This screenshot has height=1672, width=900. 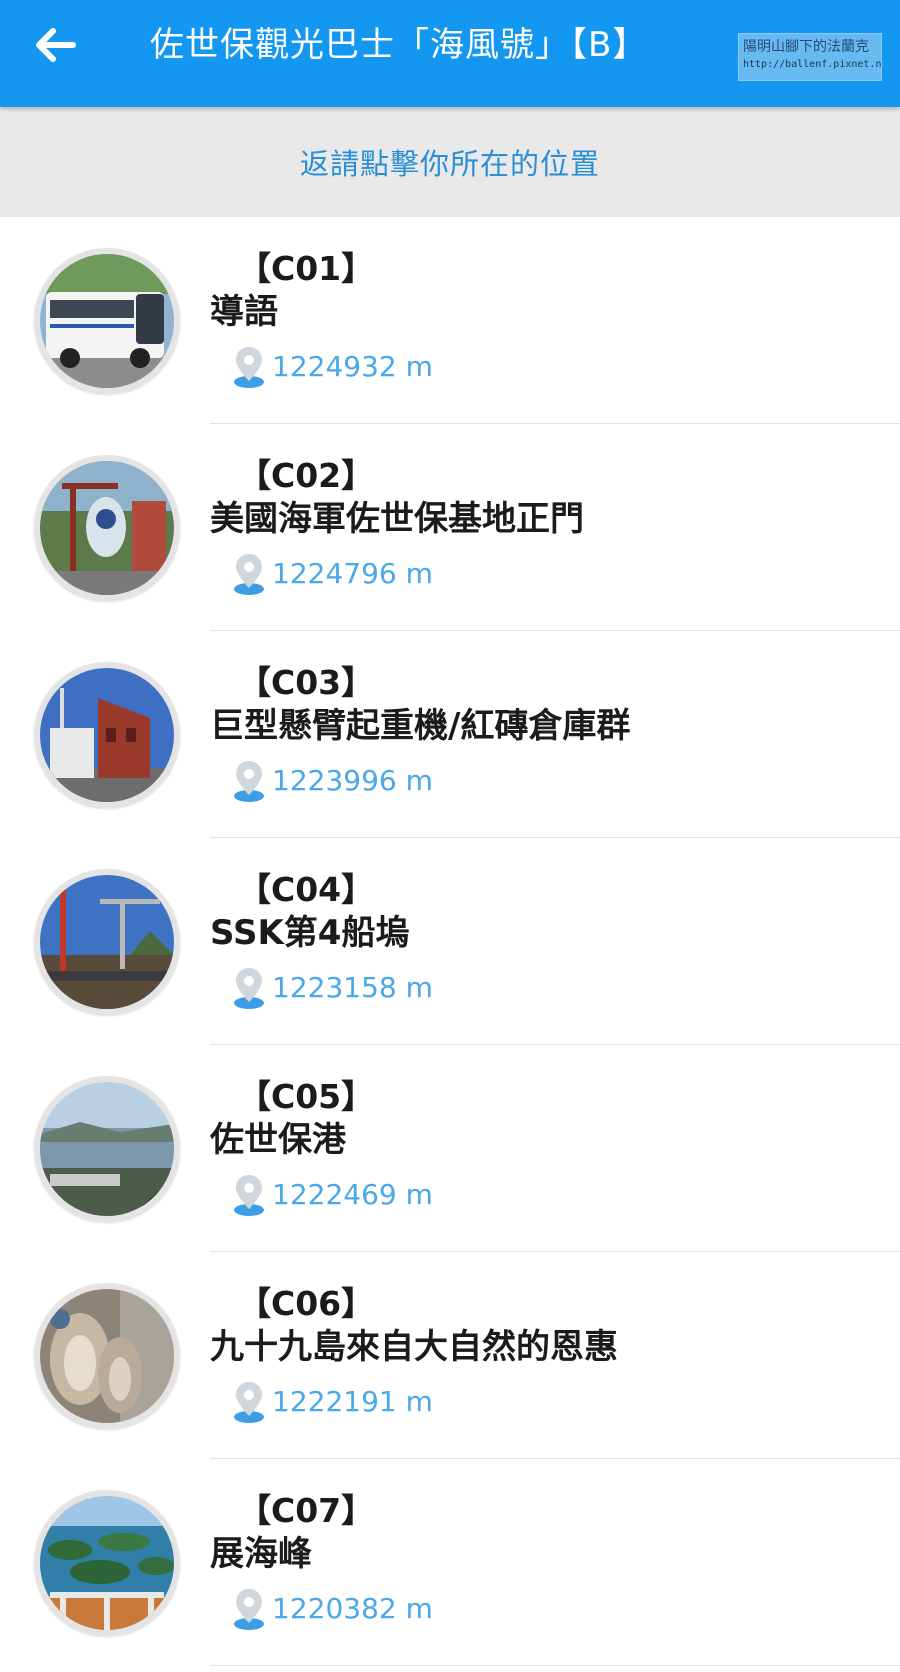 I want to click on bus-photo-icon, so click(x=107, y=321).